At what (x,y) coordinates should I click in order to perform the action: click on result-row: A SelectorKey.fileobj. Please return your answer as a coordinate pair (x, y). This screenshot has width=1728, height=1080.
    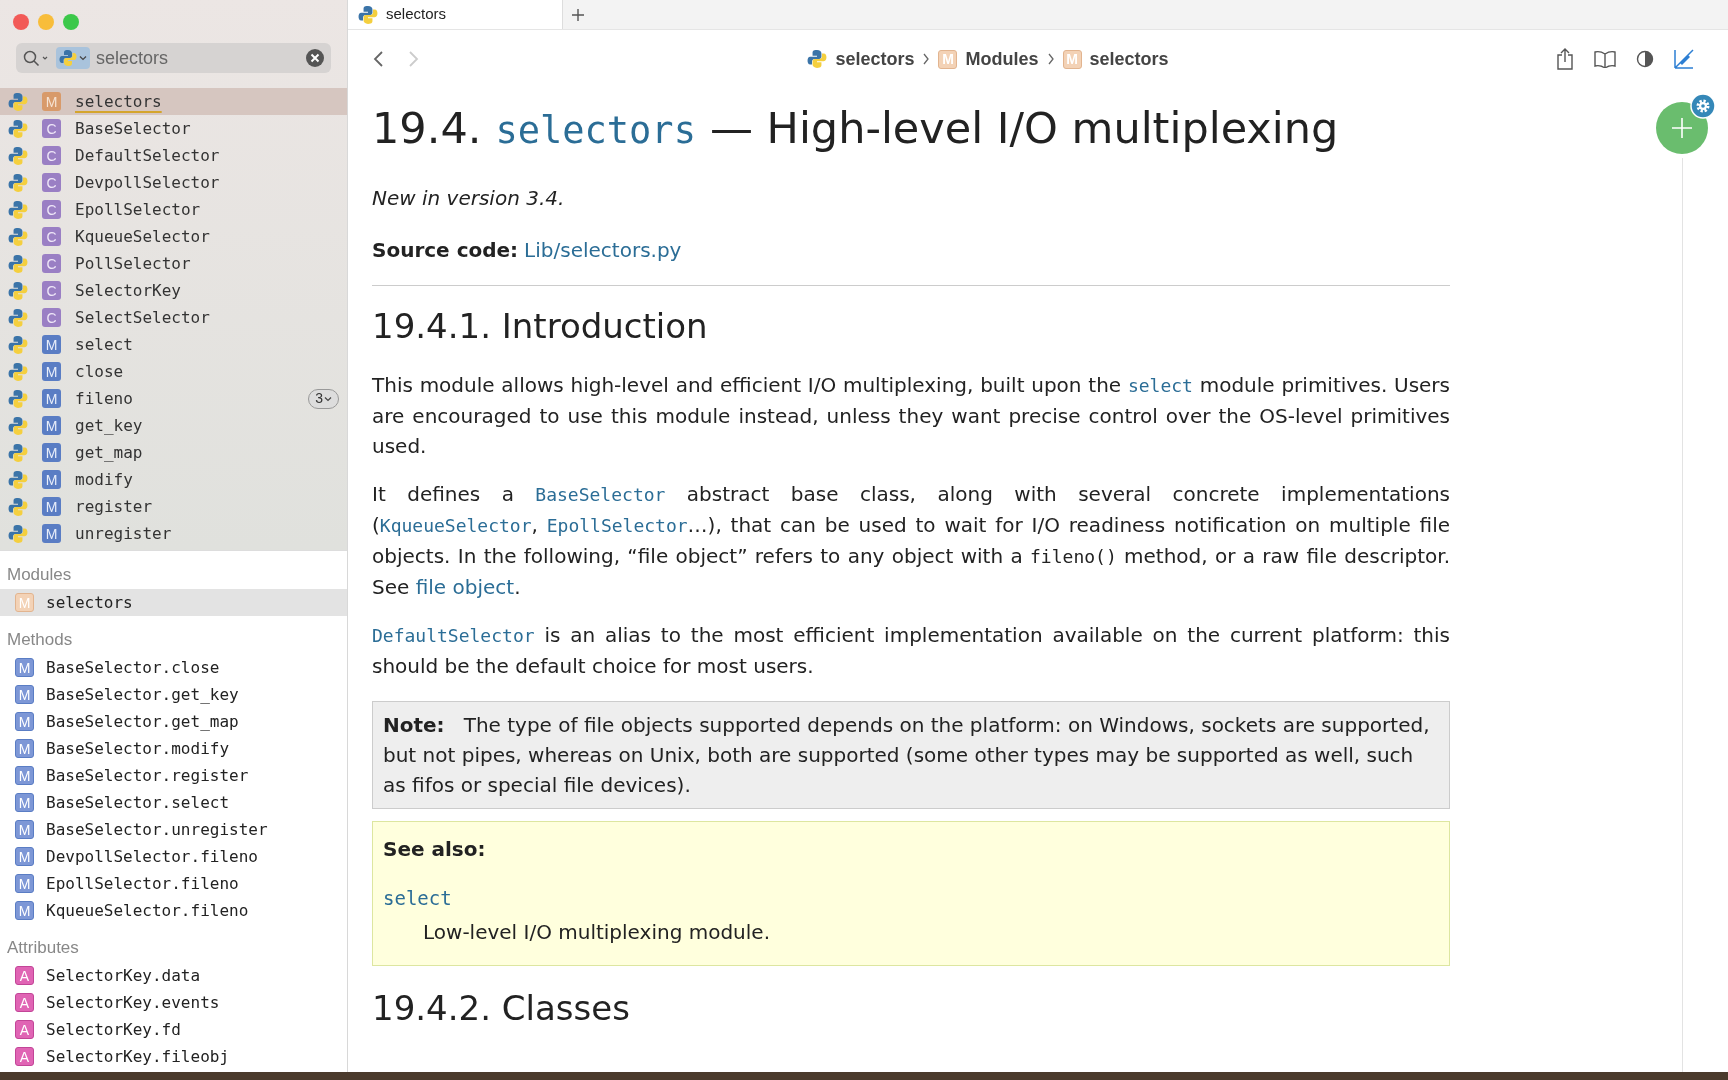
    Looking at the image, I should click on (173, 1056).